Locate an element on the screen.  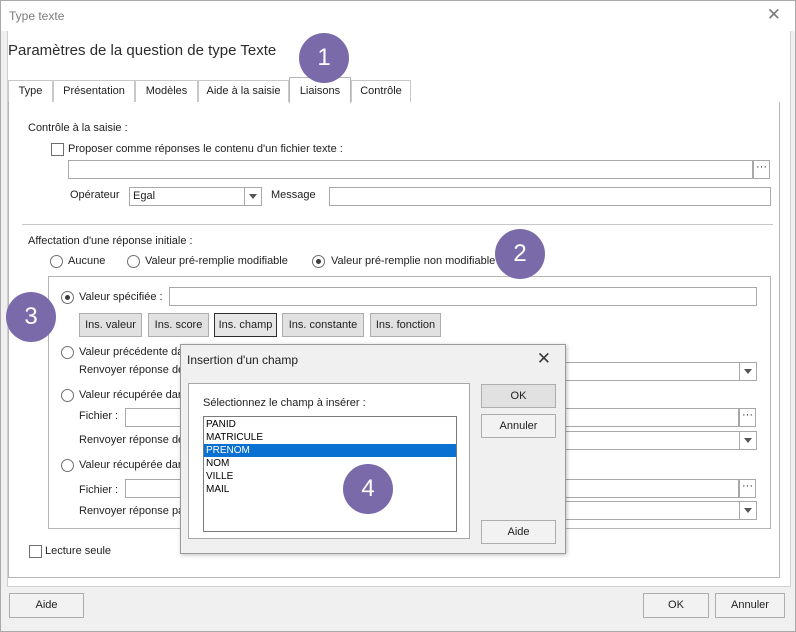
list-item: VILLE is located at coordinates (330, 476).